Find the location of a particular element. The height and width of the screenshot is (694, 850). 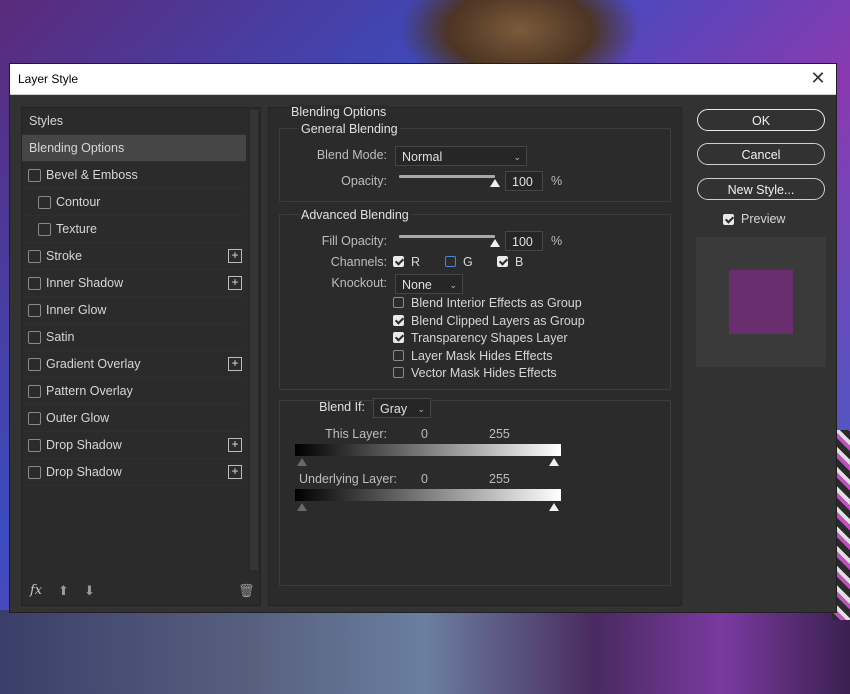

style-item-pattern-overlay: Pattern Overlay is located at coordinates (134, 391).